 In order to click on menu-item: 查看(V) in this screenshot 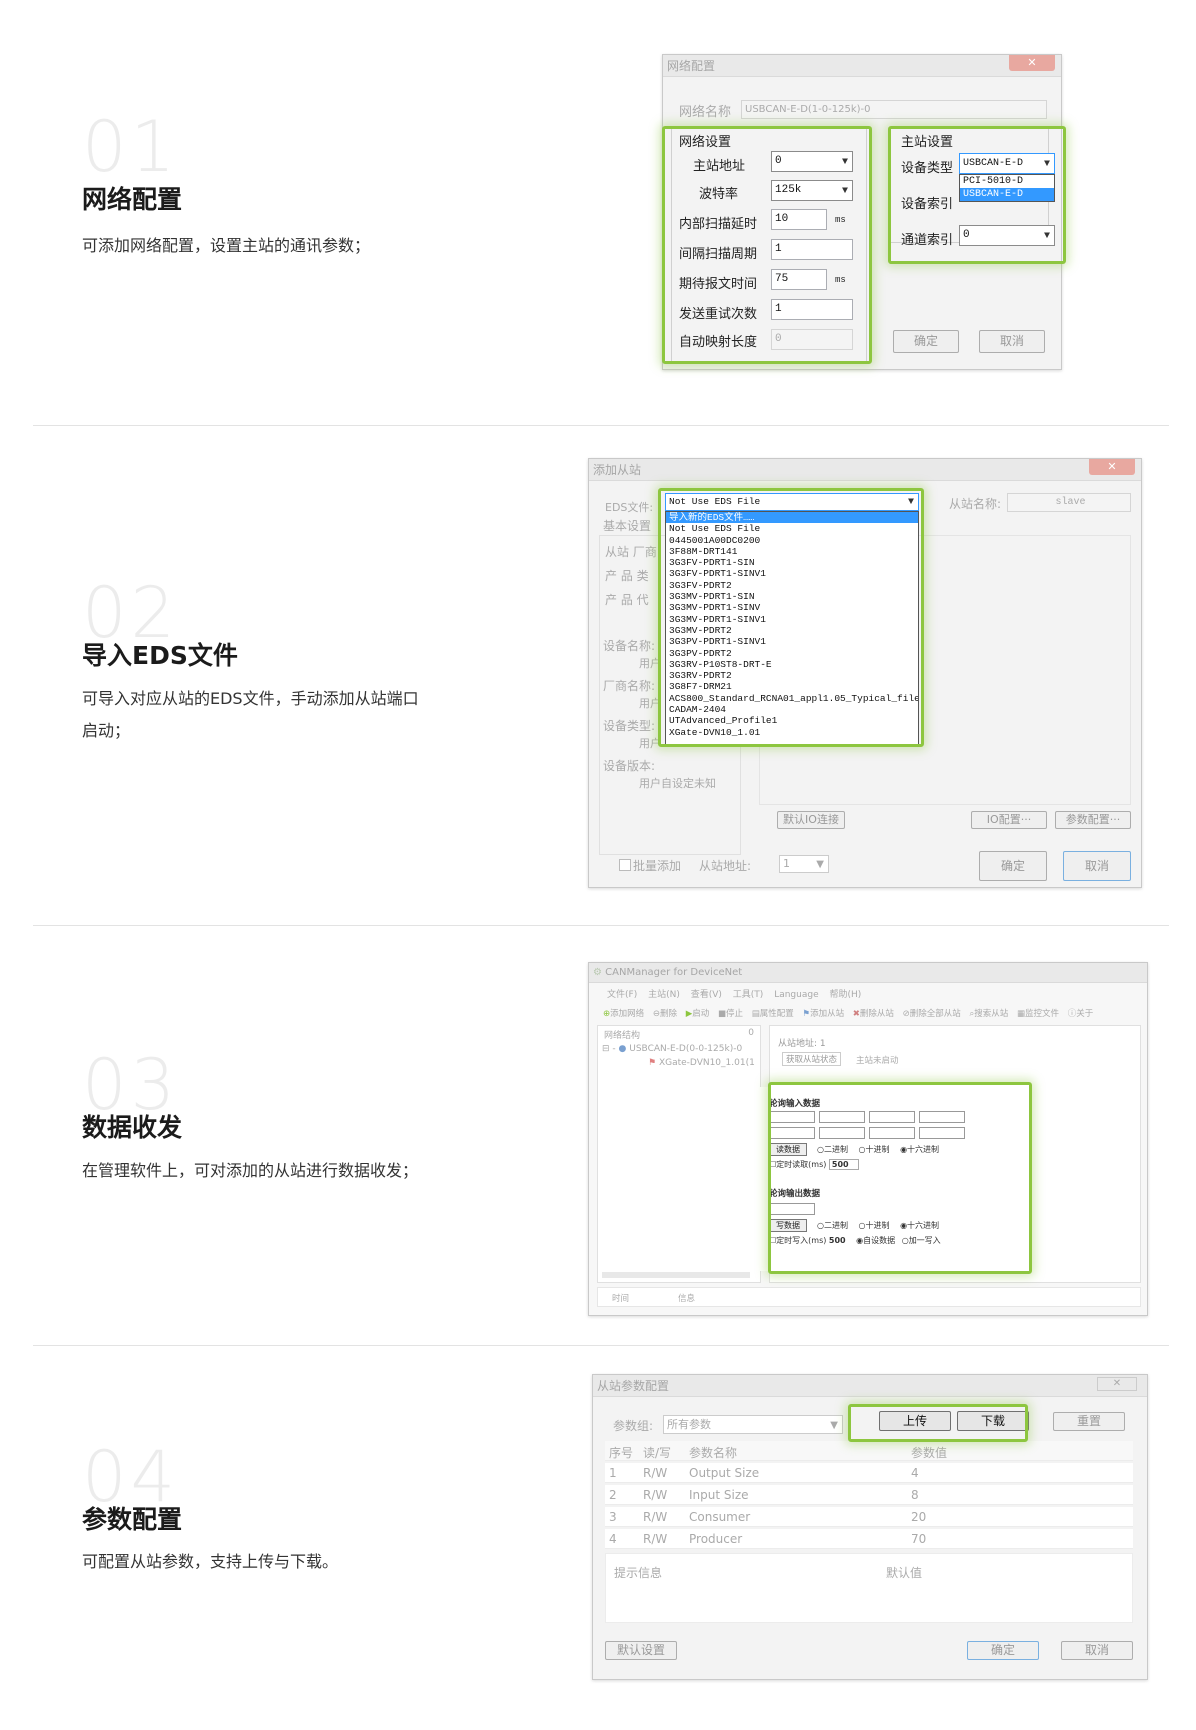, I will do `click(706, 995)`.